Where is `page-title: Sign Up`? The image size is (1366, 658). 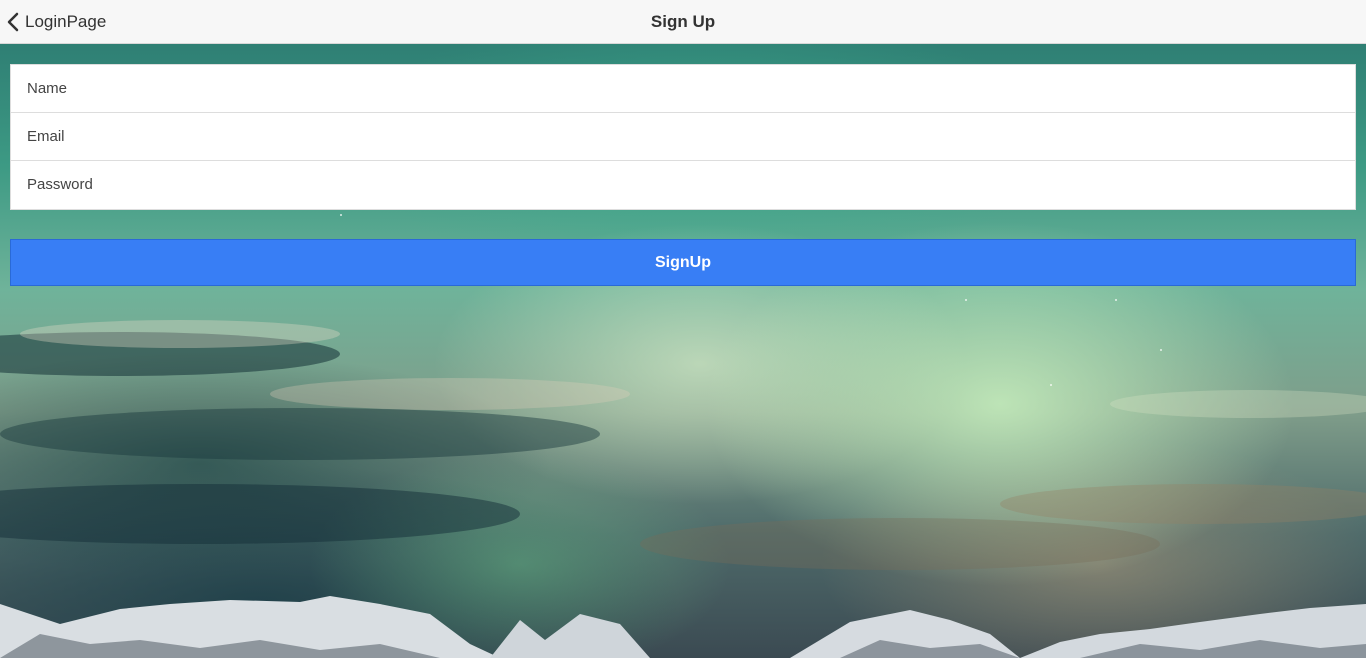 page-title: Sign Up is located at coordinates (683, 21).